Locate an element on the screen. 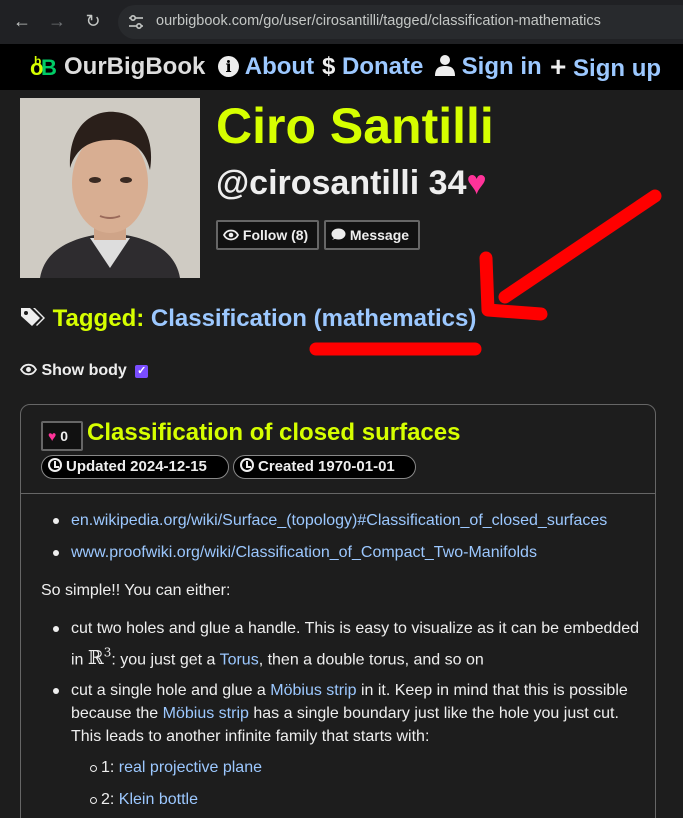  tagged-heading: Tagged: Classification (mathematics) is located at coordinates (248, 319).